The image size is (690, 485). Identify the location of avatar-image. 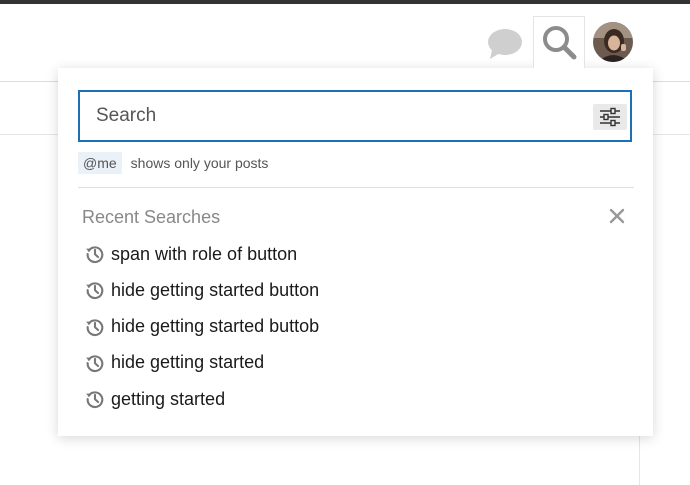
(613, 42).